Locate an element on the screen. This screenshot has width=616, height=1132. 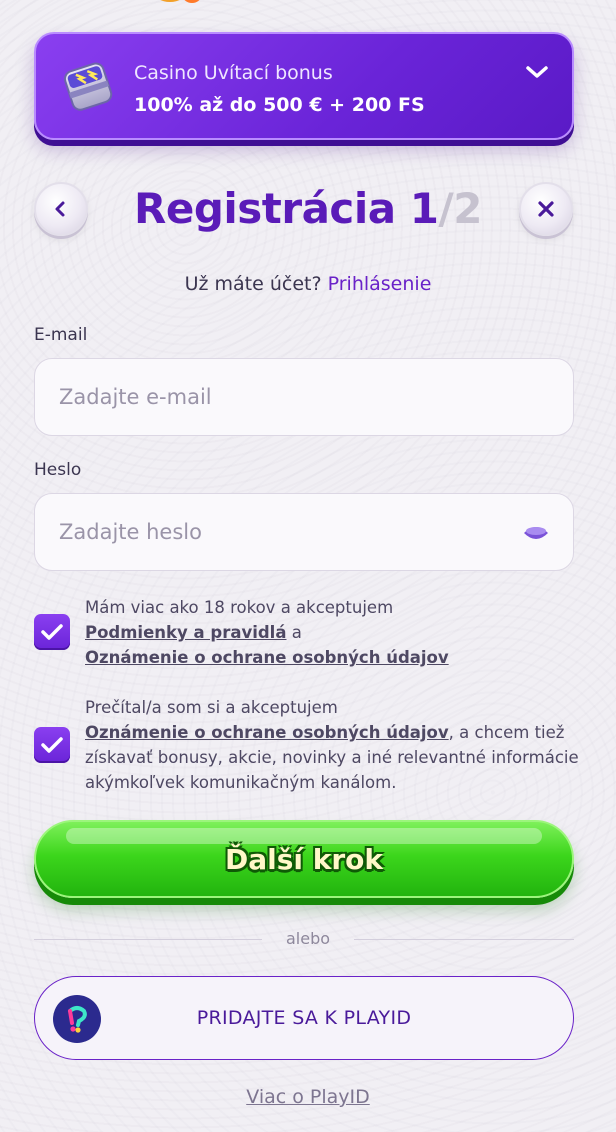
step-total: /2 is located at coordinates (460, 208).